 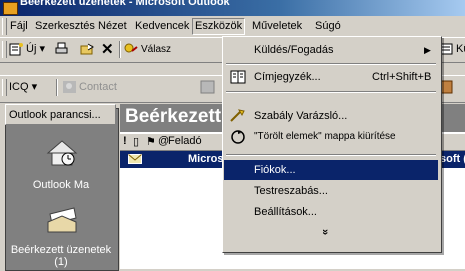 What do you see at coordinates (131, 48) in the screenshot?
I see `reply-icon` at bounding box center [131, 48].